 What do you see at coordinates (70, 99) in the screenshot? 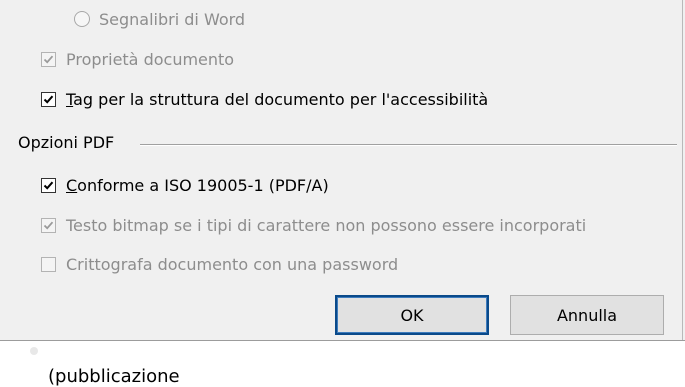
I see `access-key-letter: T` at bounding box center [70, 99].